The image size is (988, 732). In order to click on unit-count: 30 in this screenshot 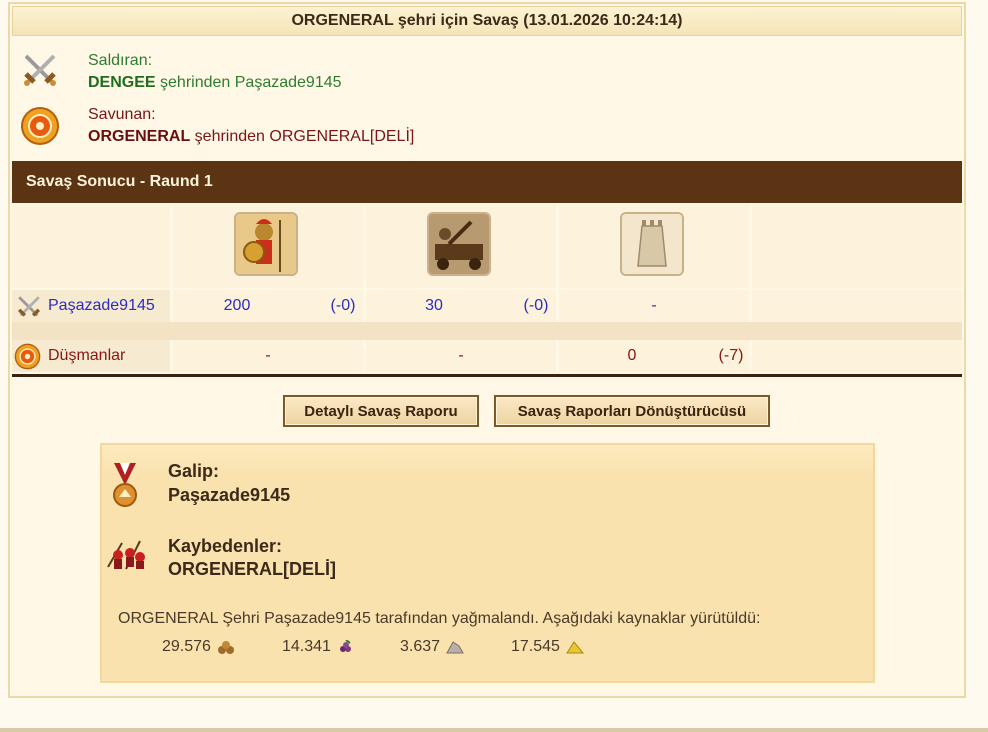, I will do `click(434, 305)`.